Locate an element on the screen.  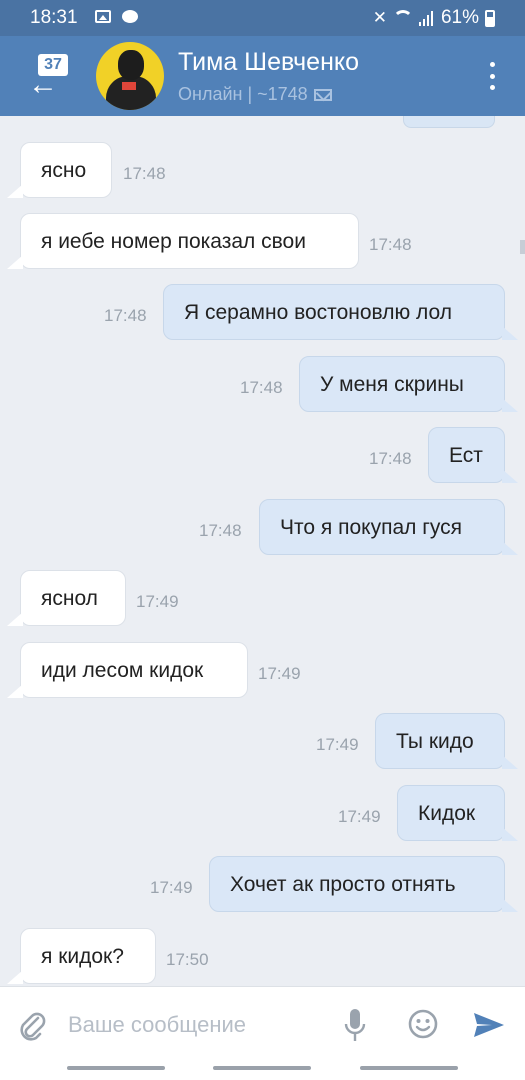
avatar-head is located at coordinates (131, 65).